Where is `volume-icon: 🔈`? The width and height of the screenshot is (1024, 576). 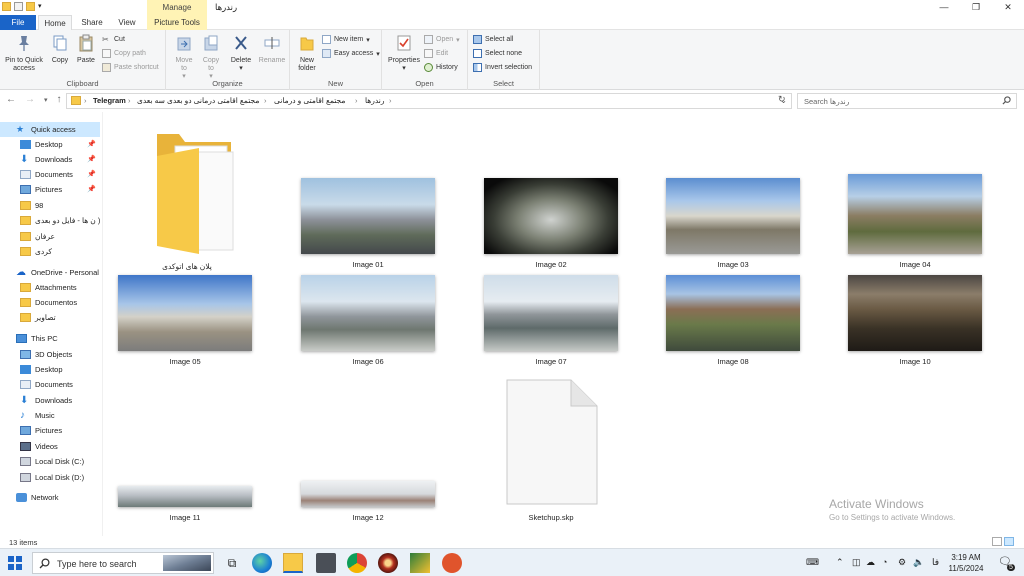 volume-icon: 🔈 is located at coordinates (918, 562).